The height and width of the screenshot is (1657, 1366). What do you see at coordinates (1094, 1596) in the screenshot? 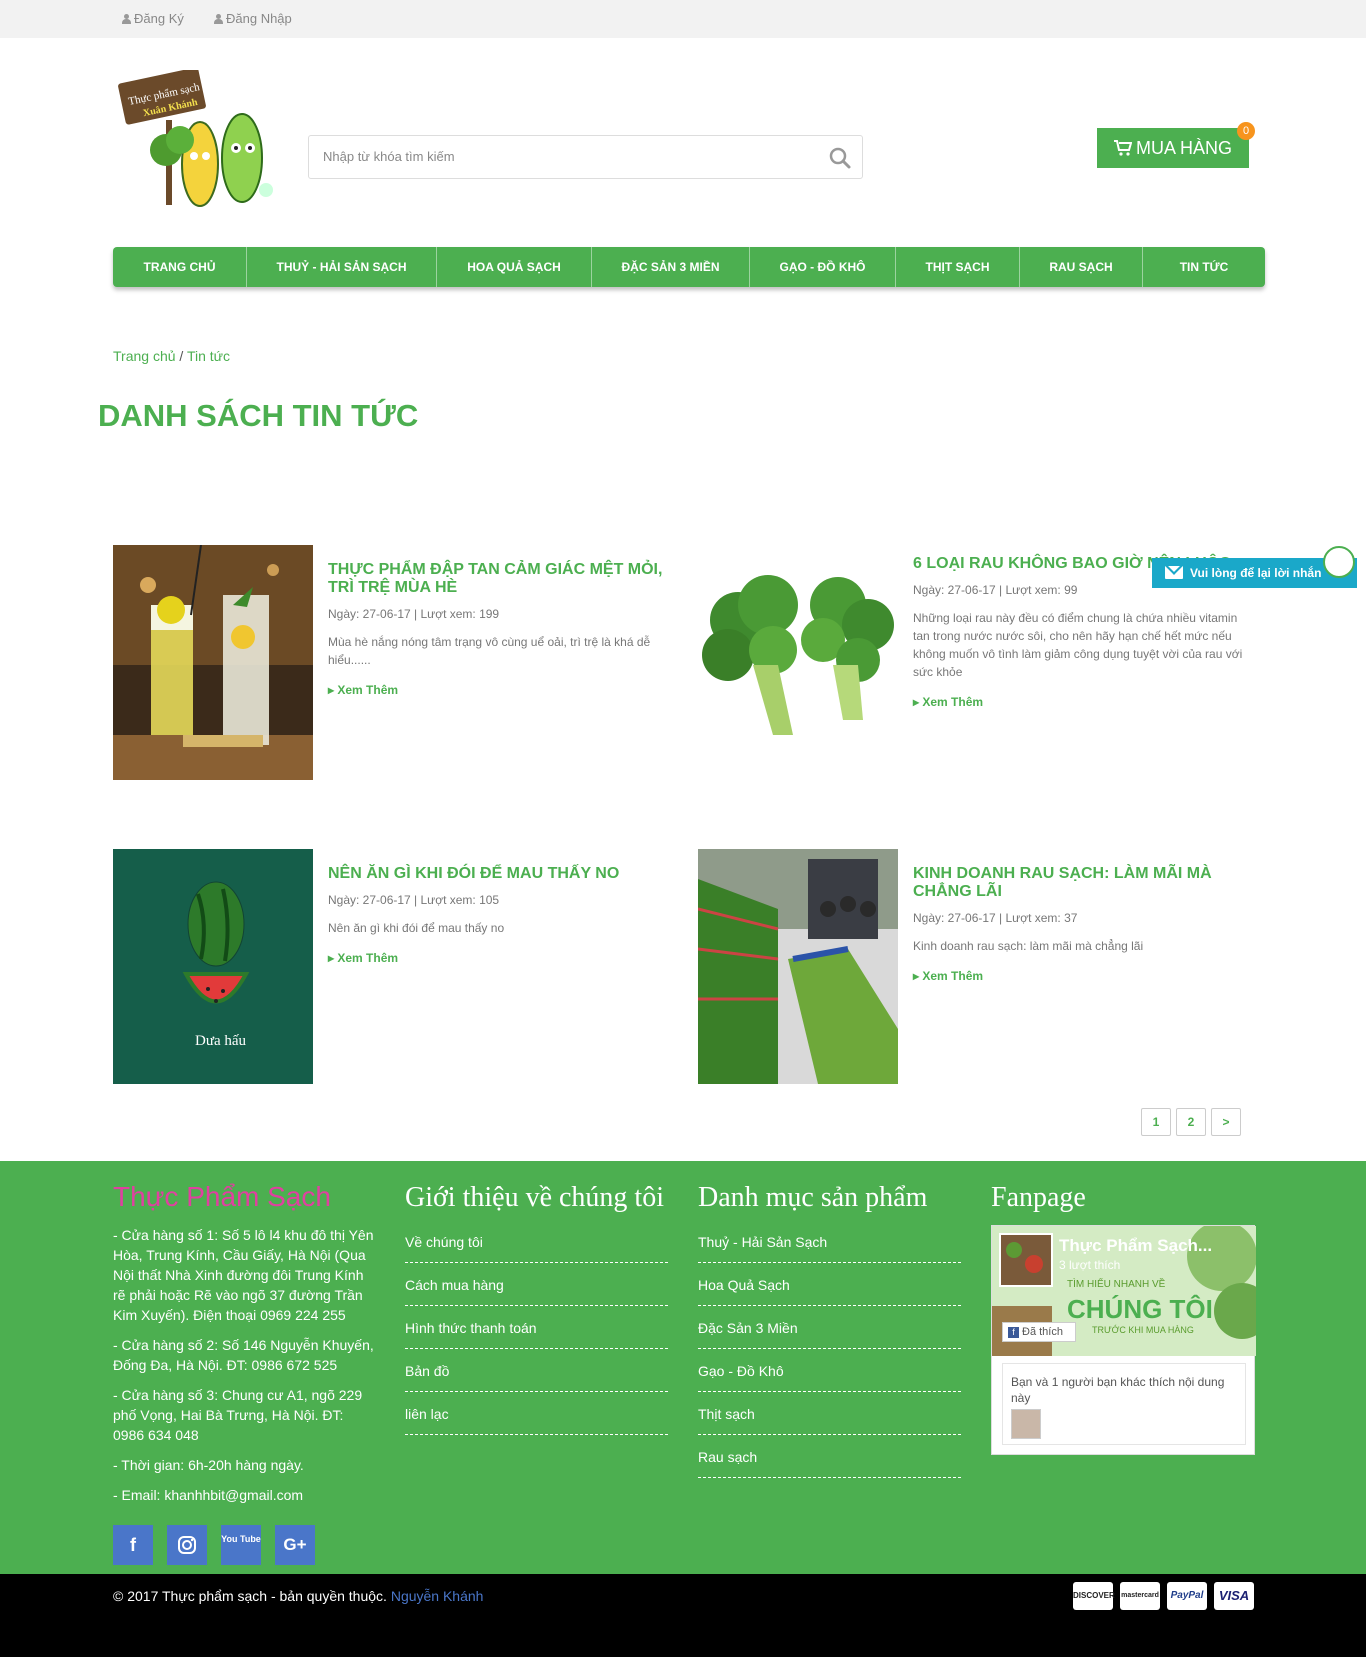
I see `discover-card-icon: DISCOVER` at bounding box center [1094, 1596].